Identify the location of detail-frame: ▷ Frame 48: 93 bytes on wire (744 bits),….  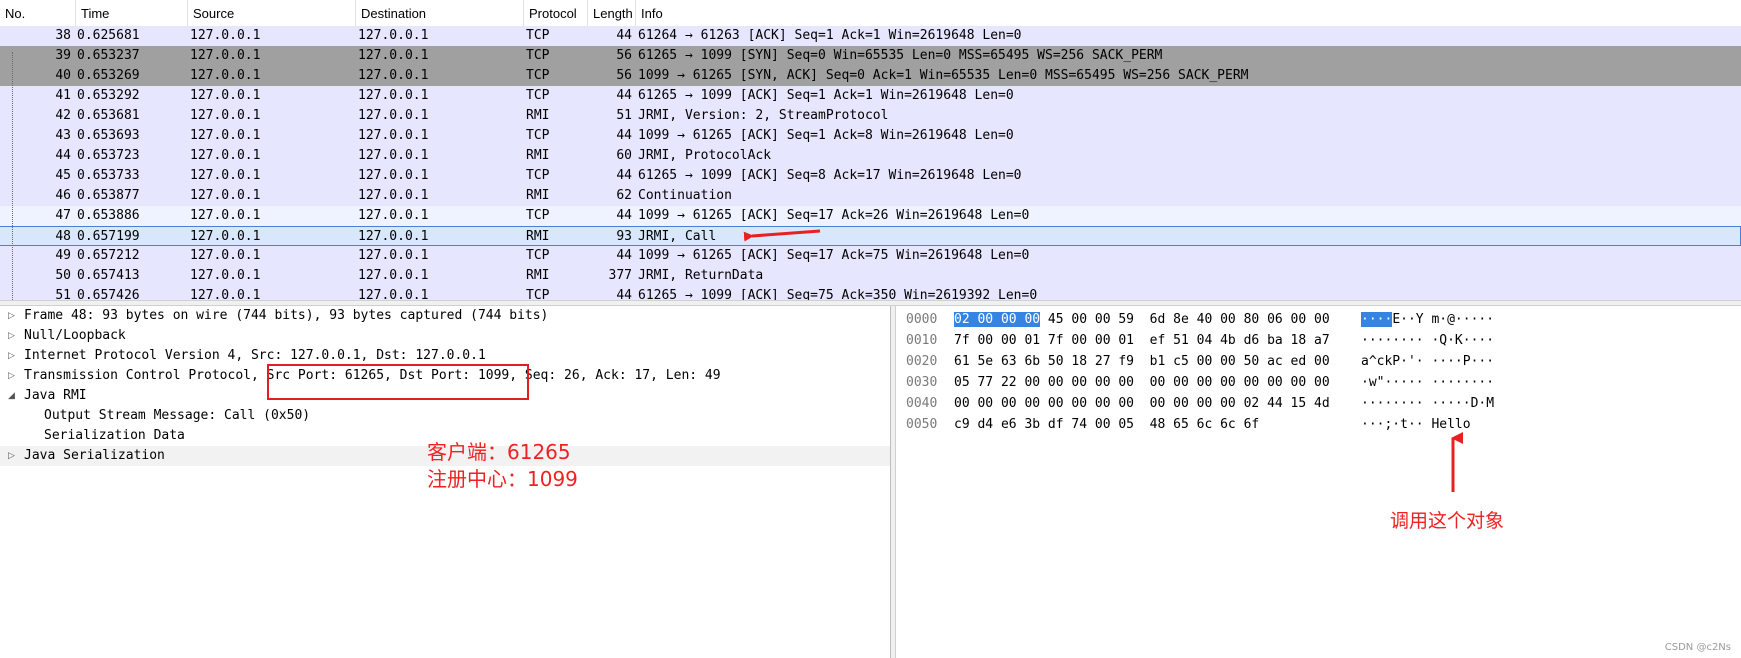
(445, 316).